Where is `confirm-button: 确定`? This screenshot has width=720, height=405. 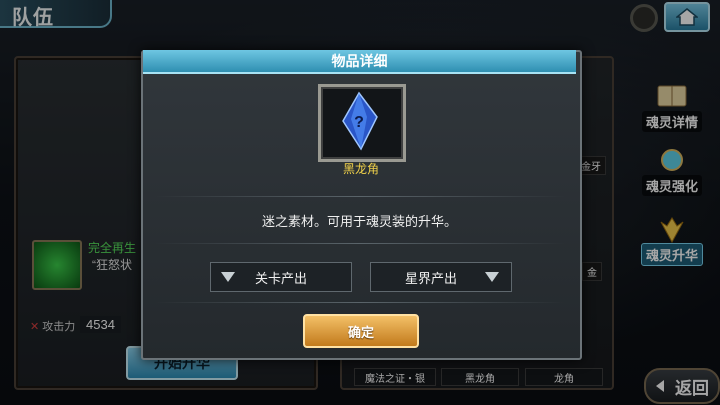
confirm-button: 确定 is located at coordinates (361, 331).